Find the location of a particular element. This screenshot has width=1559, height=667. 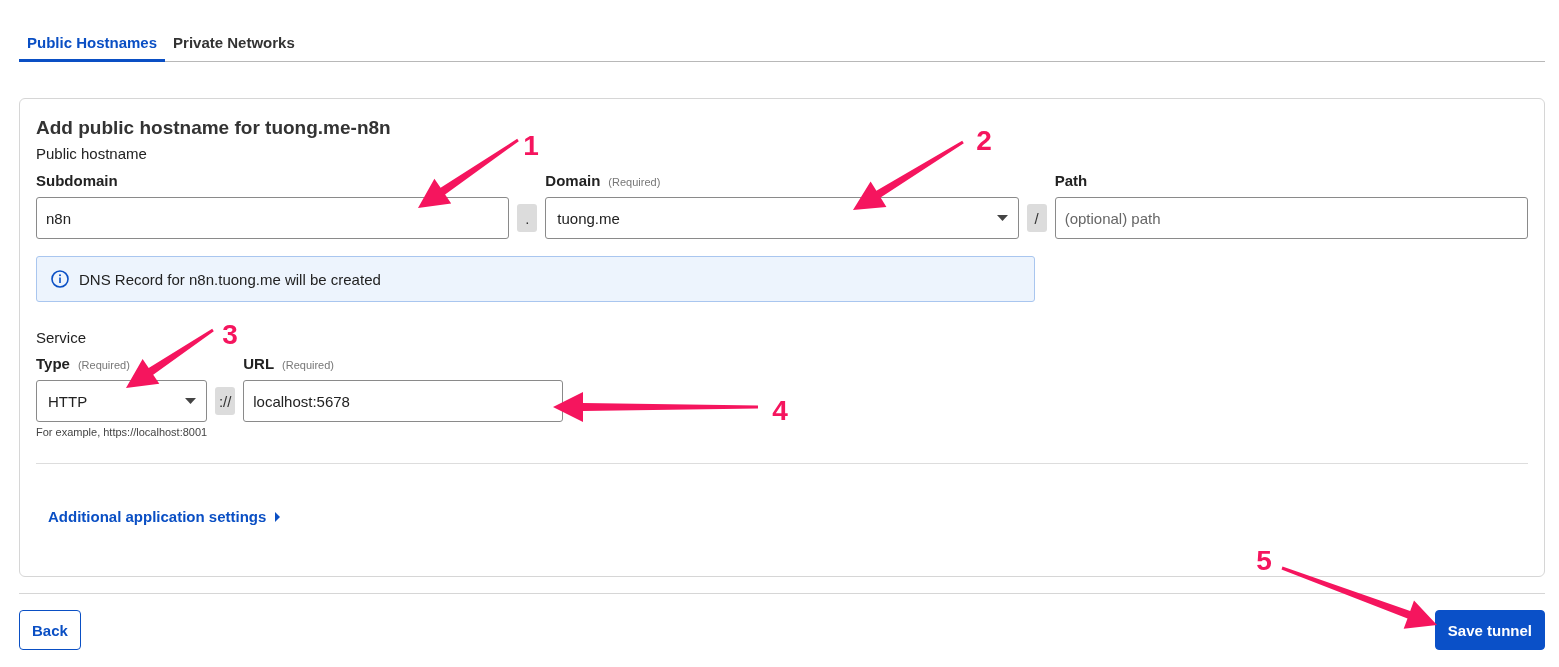

text-field: (optional) path is located at coordinates (1291, 218).